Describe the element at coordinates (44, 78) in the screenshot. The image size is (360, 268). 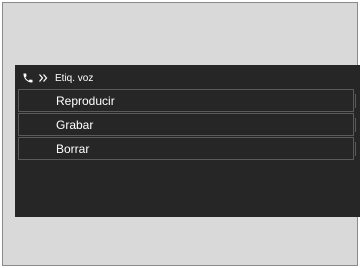
I see `voice-chevrons-icon` at that location.